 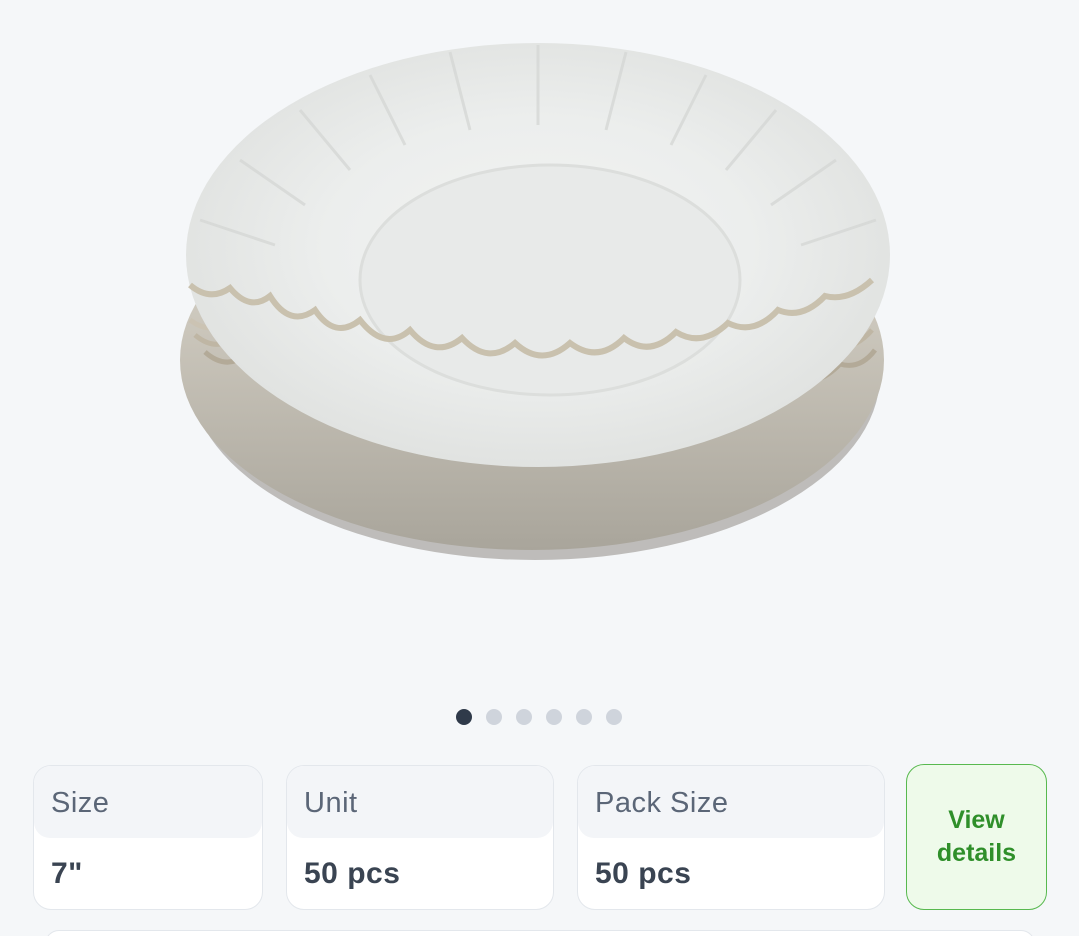 I want to click on unit-value: 50 pcs, so click(x=352, y=873).